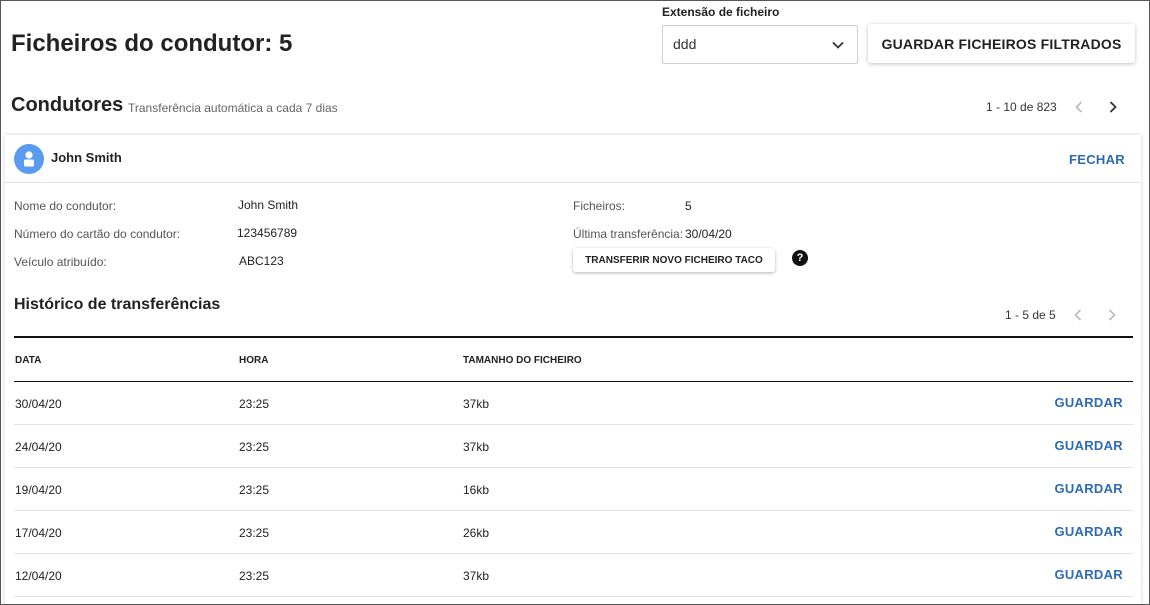 This screenshot has height=605, width=1150. Describe the element at coordinates (685, 44) in the screenshot. I see `file-extension-value: ddd` at that location.